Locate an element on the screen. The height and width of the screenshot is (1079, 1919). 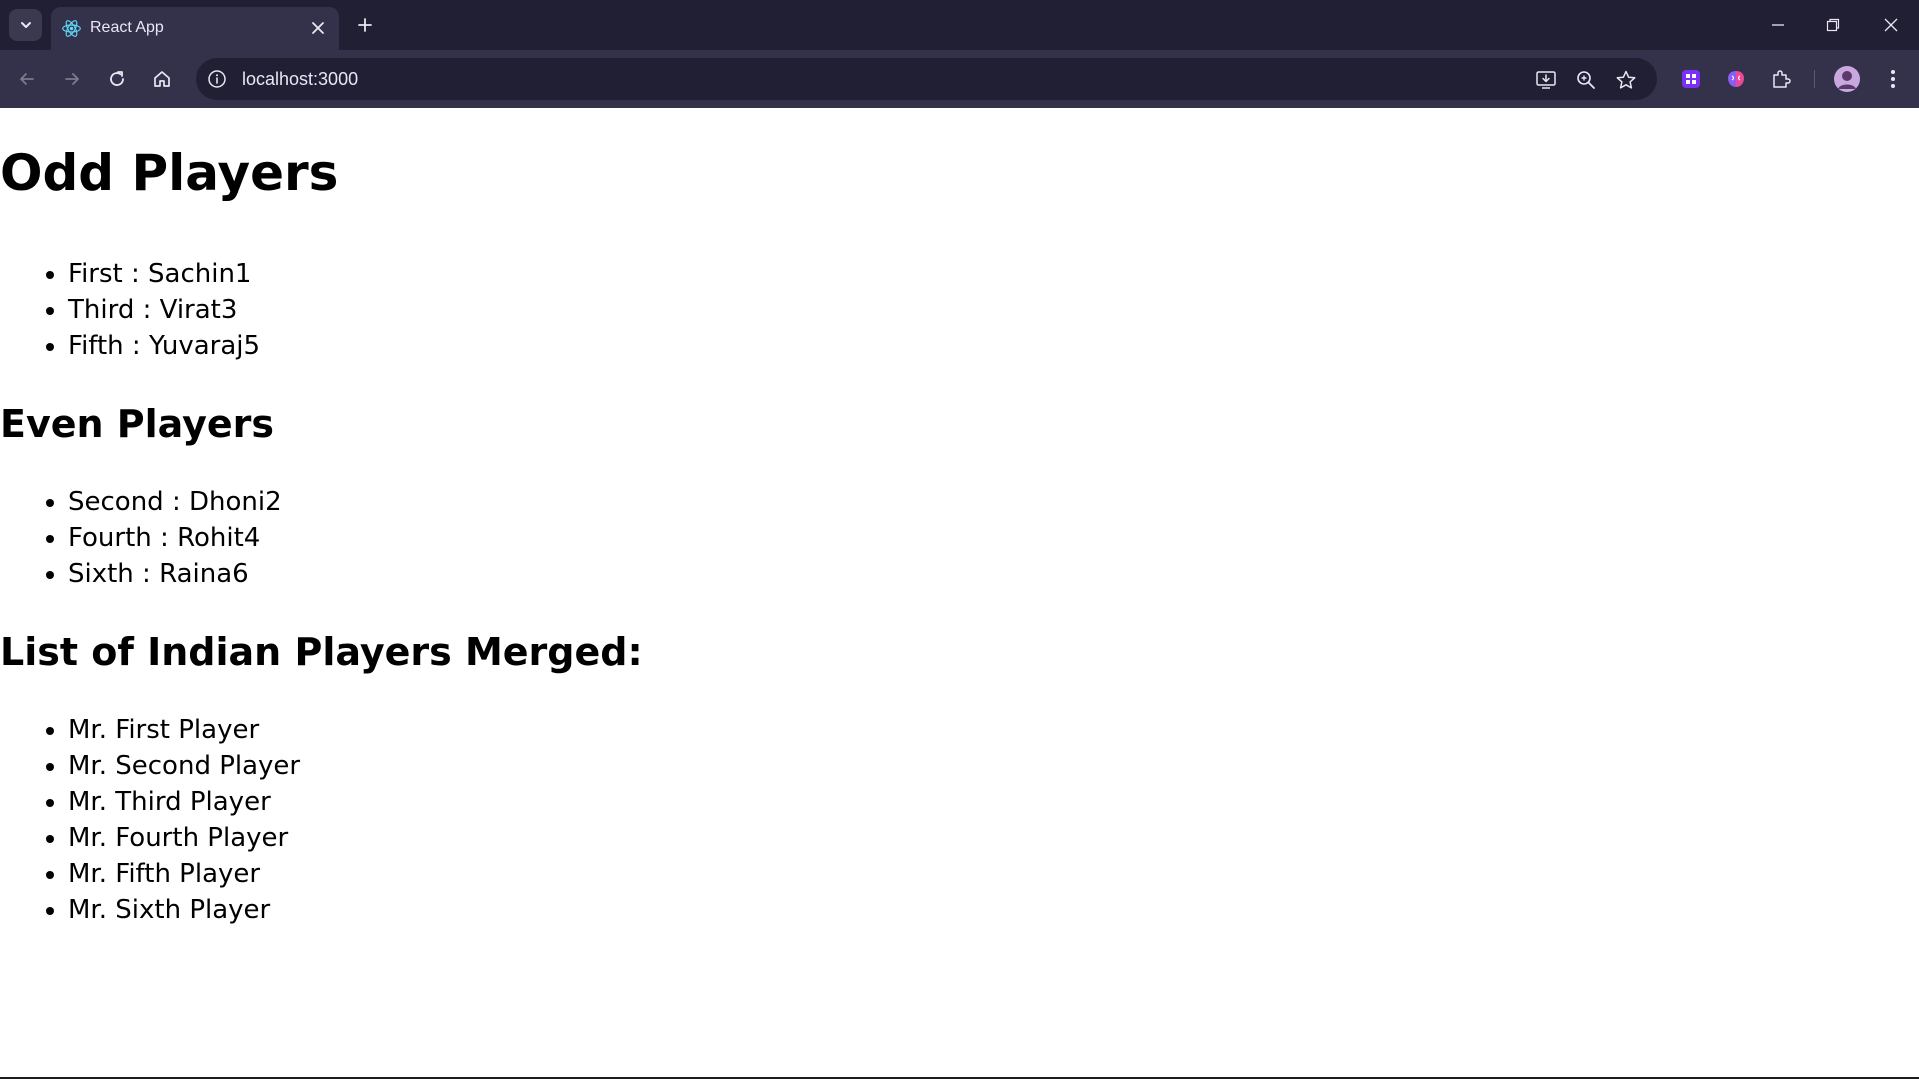
plus-icon is located at coordinates (365, 25).